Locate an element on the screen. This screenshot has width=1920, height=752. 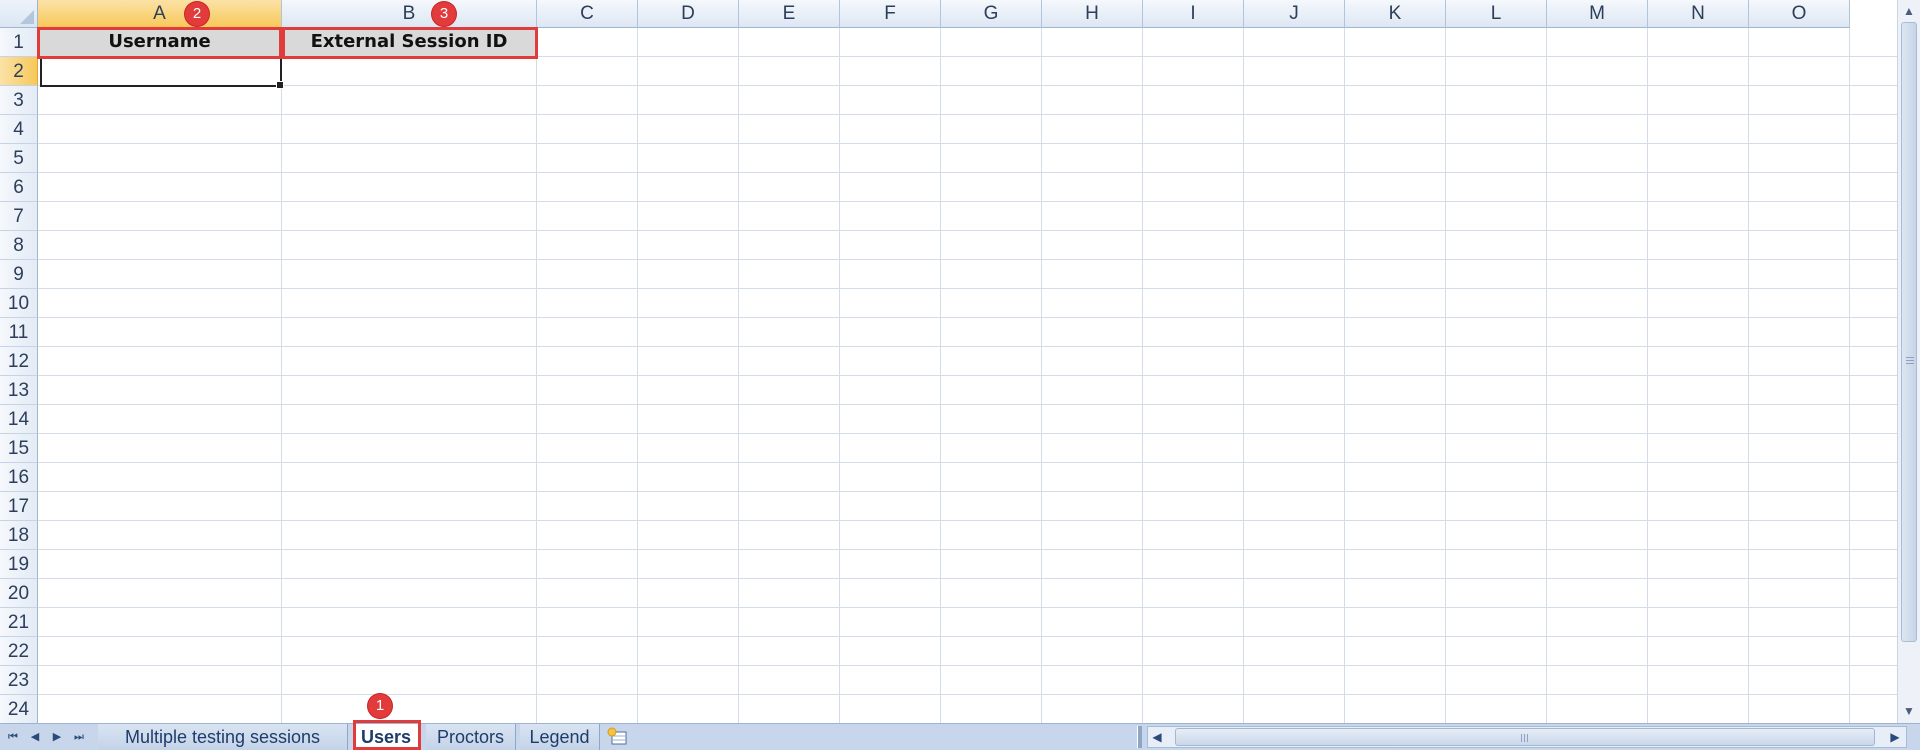
row-header-15: 15 is located at coordinates (19, 448).